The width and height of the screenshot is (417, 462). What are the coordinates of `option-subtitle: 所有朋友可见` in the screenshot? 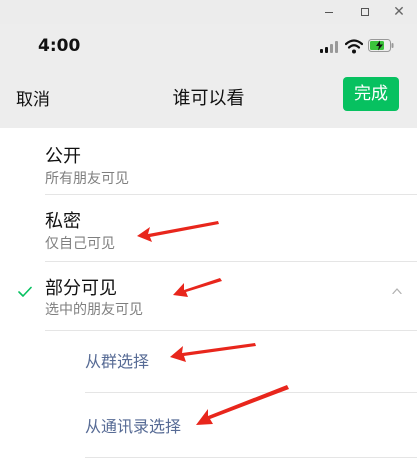 It's located at (87, 179).